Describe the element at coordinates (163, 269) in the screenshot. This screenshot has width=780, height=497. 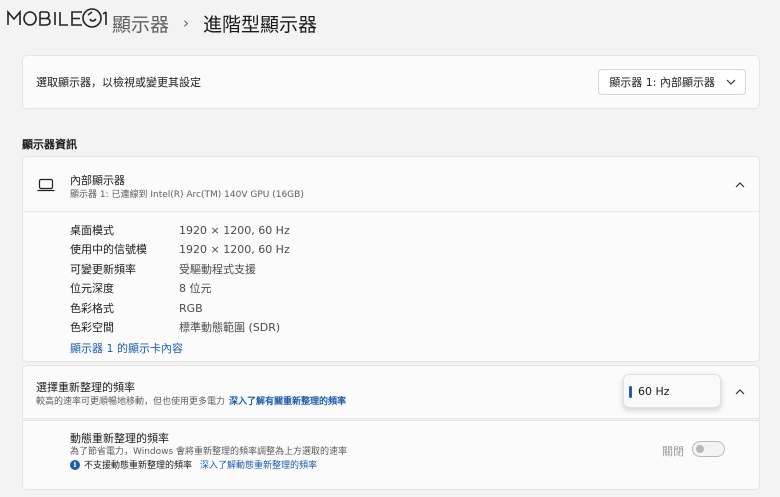
I see `info-row: 可變更新頻率 受驅動程式支援` at that location.